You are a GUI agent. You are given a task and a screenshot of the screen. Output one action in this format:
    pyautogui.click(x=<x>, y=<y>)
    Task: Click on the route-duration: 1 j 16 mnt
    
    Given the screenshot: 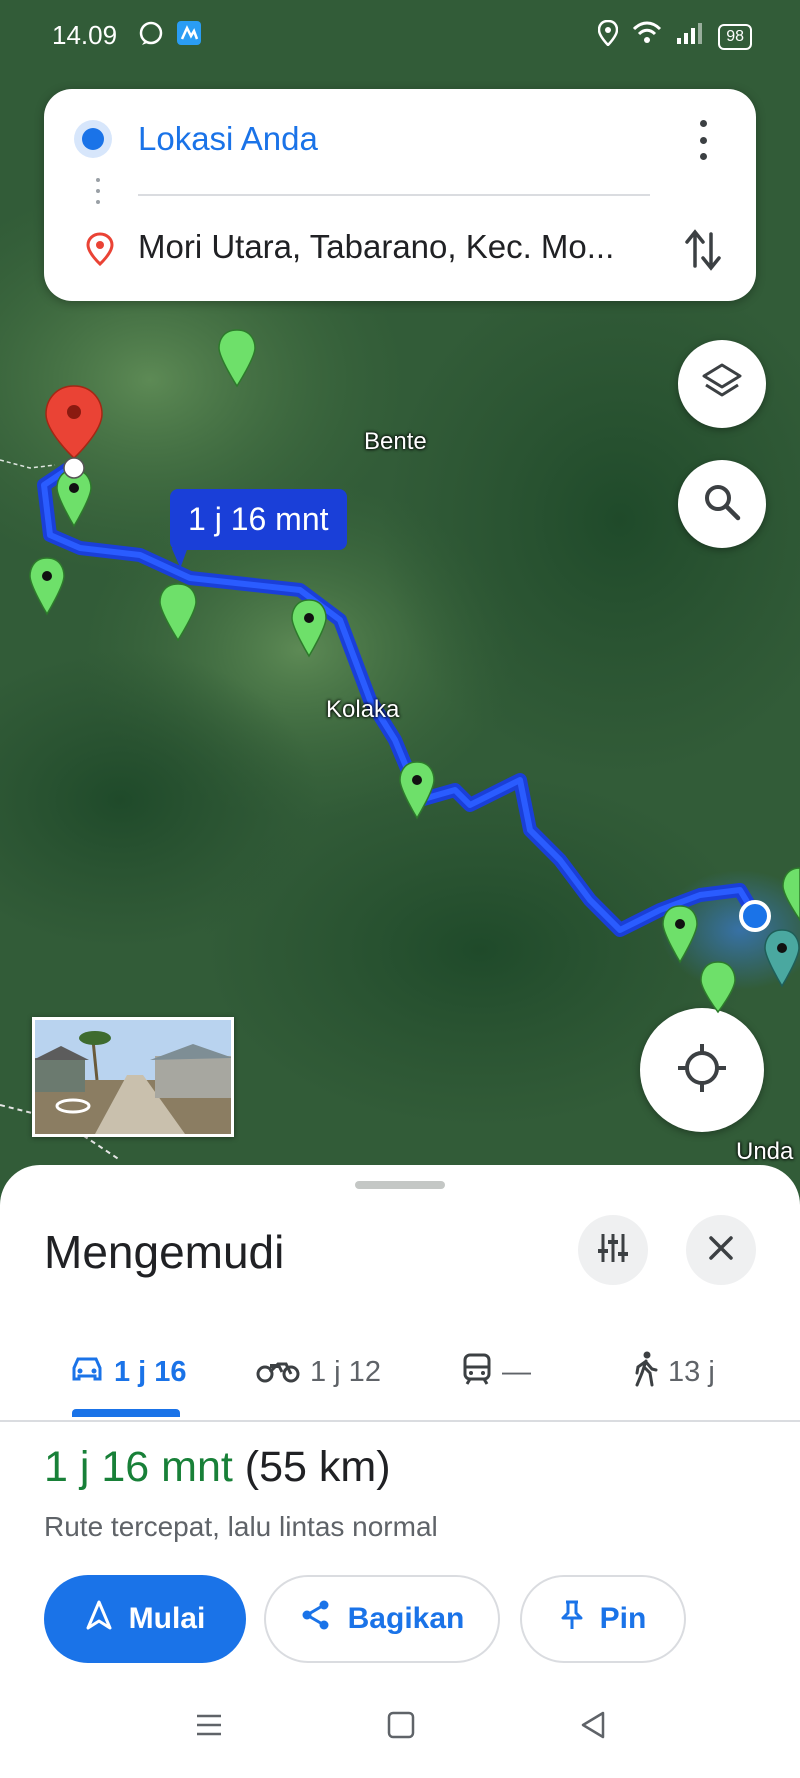 What is the action you would take?
    pyautogui.click(x=138, y=1467)
    